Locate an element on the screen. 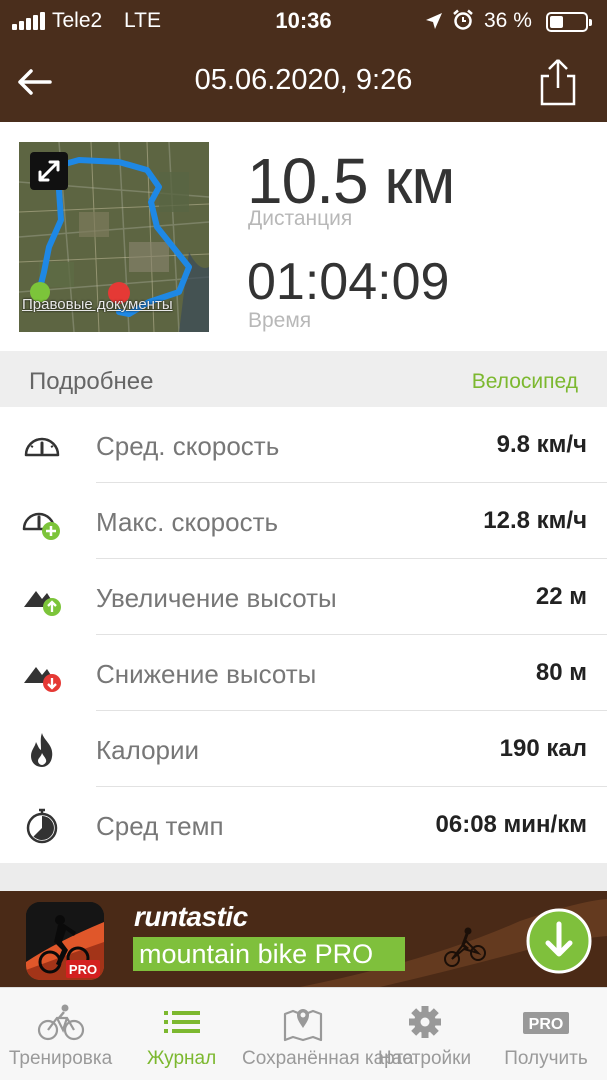 This screenshot has width=607, height=1080. stat-row-calories: Калории 190 кал is located at coordinates (303, 749).